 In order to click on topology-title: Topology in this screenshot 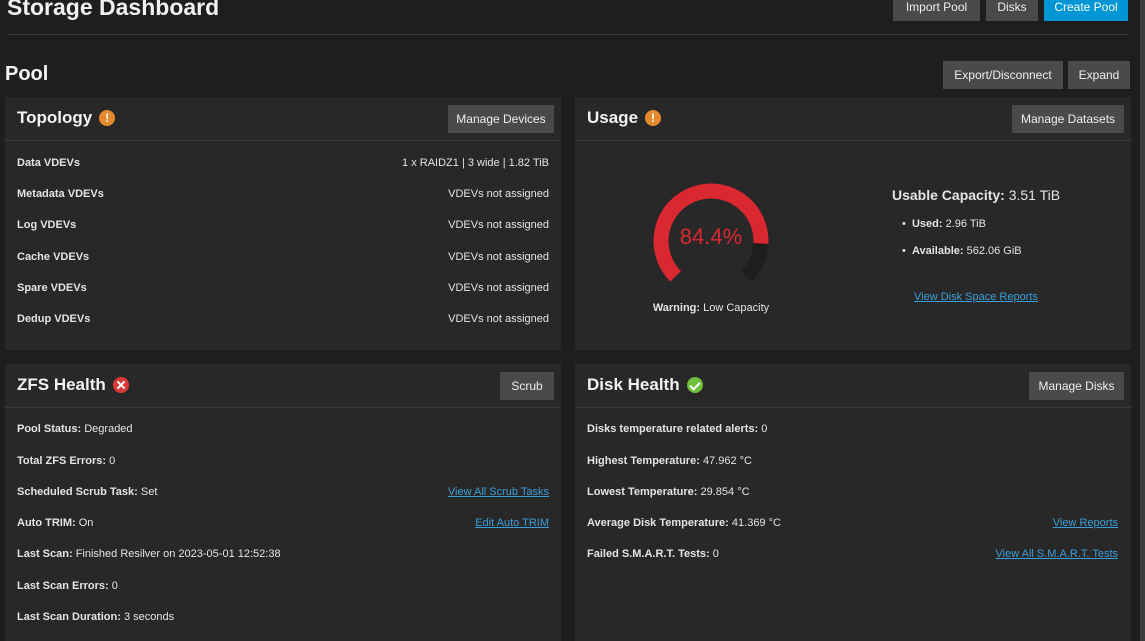, I will do `click(66, 118)`.